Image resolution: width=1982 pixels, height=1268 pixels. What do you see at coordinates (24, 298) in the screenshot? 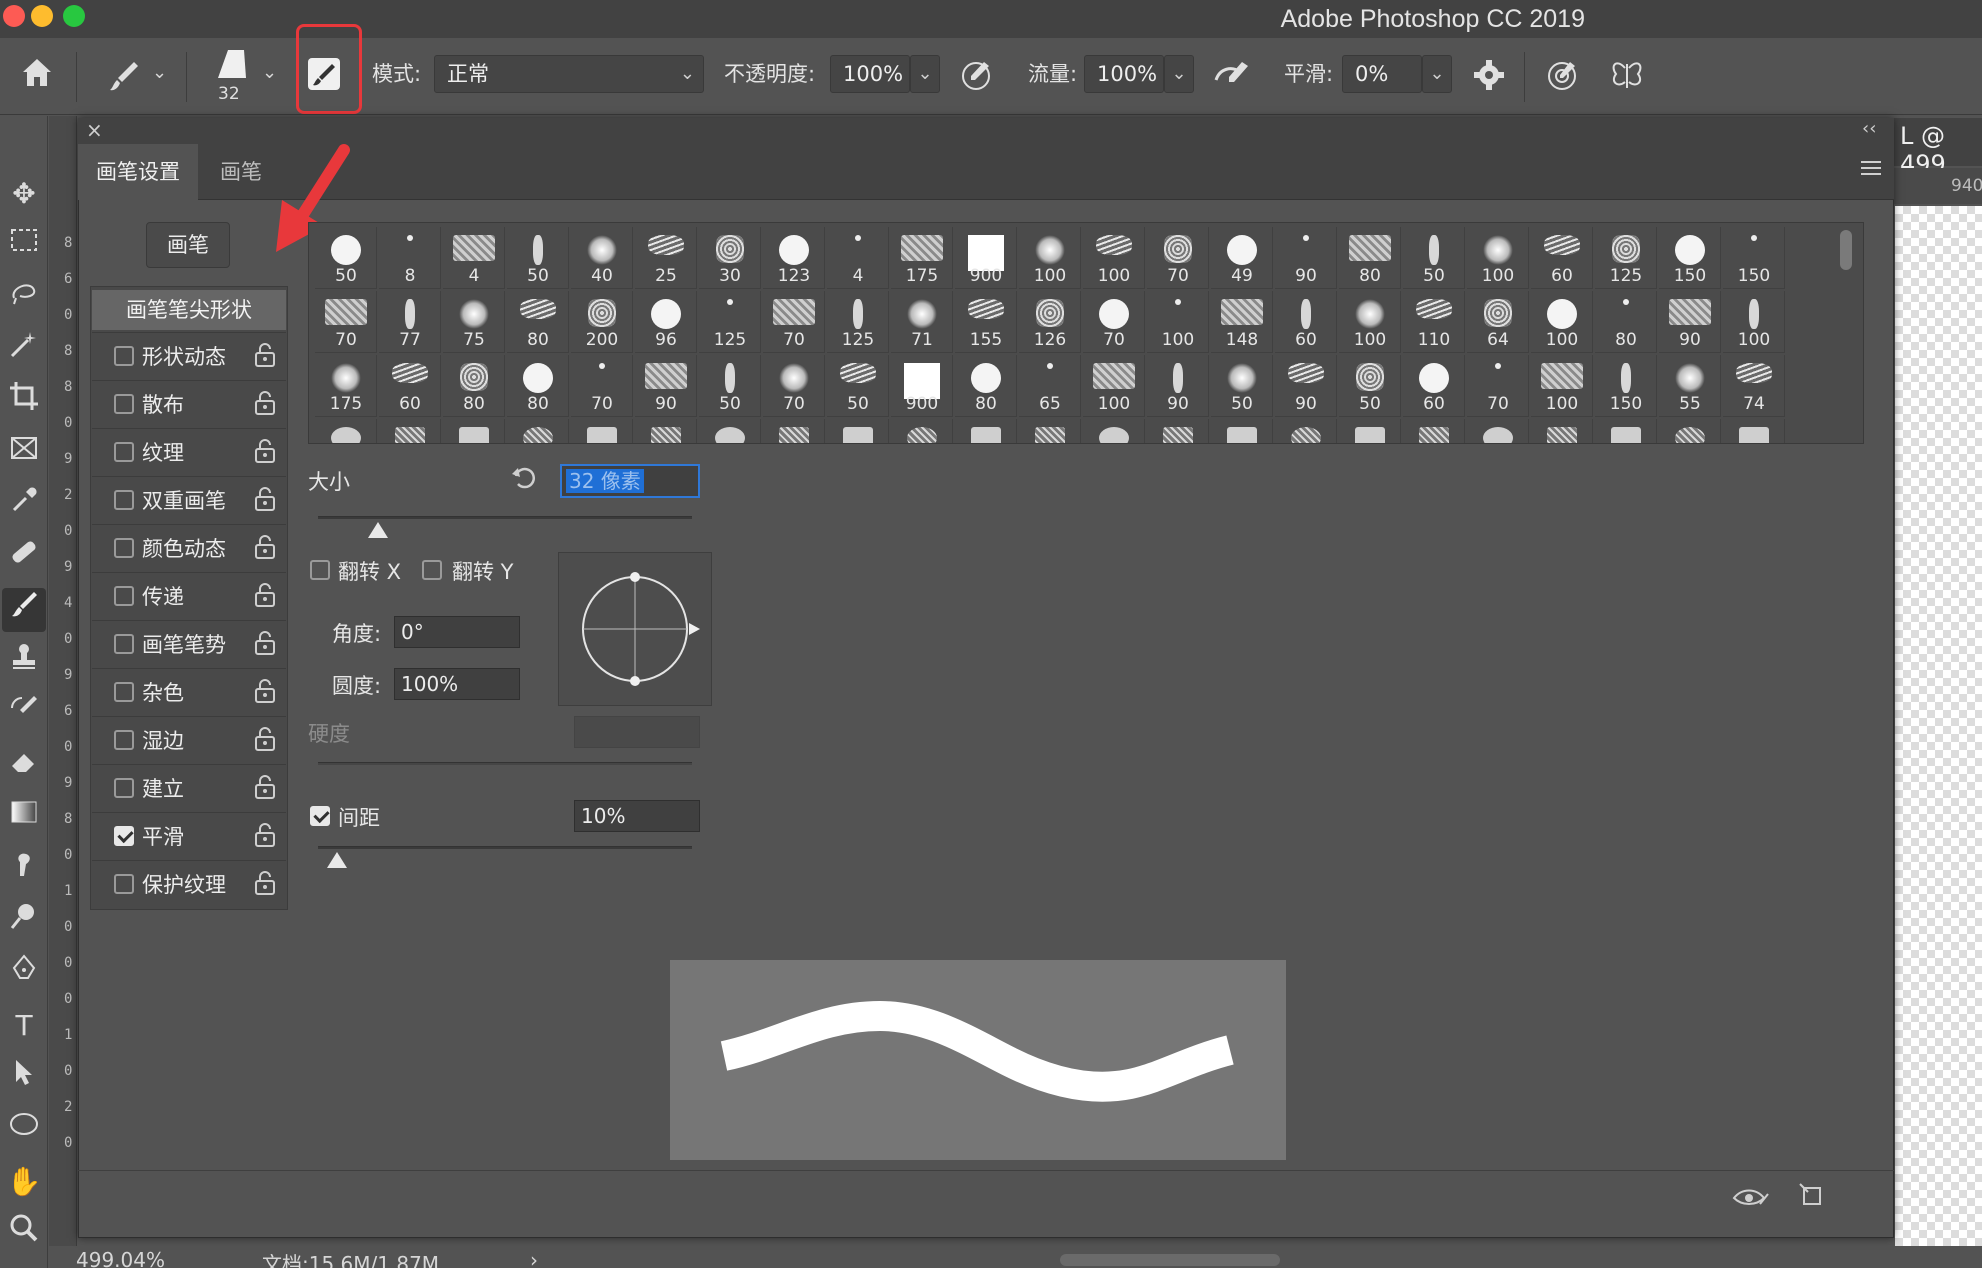
I see `lasso-tool-icon` at bounding box center [24, 298].